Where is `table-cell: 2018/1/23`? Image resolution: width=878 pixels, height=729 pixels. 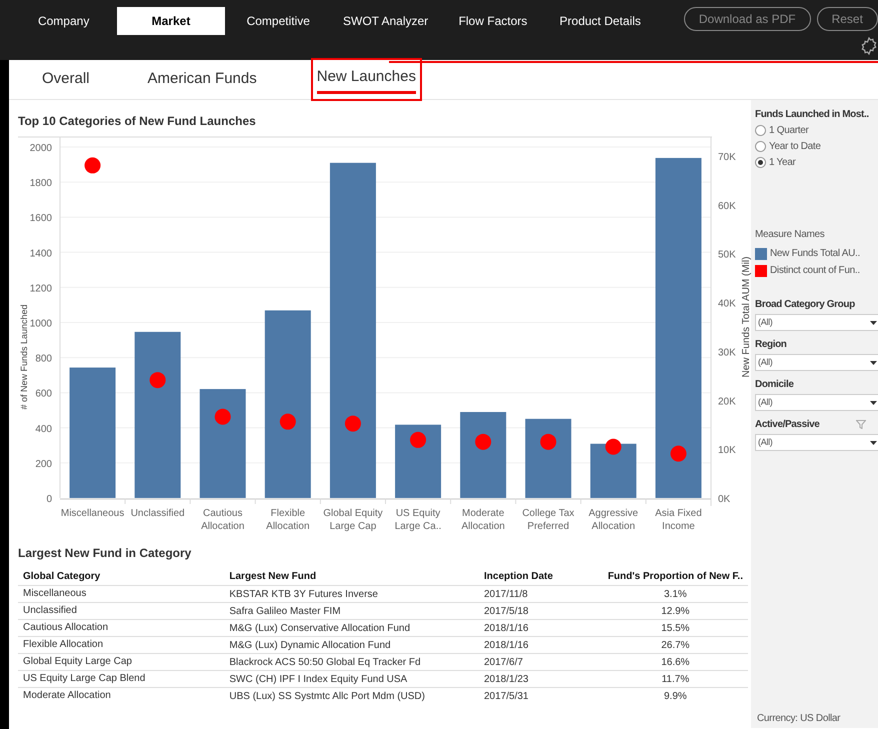
table-cell: 2018/1/23 is located at coordinates (541, 679).